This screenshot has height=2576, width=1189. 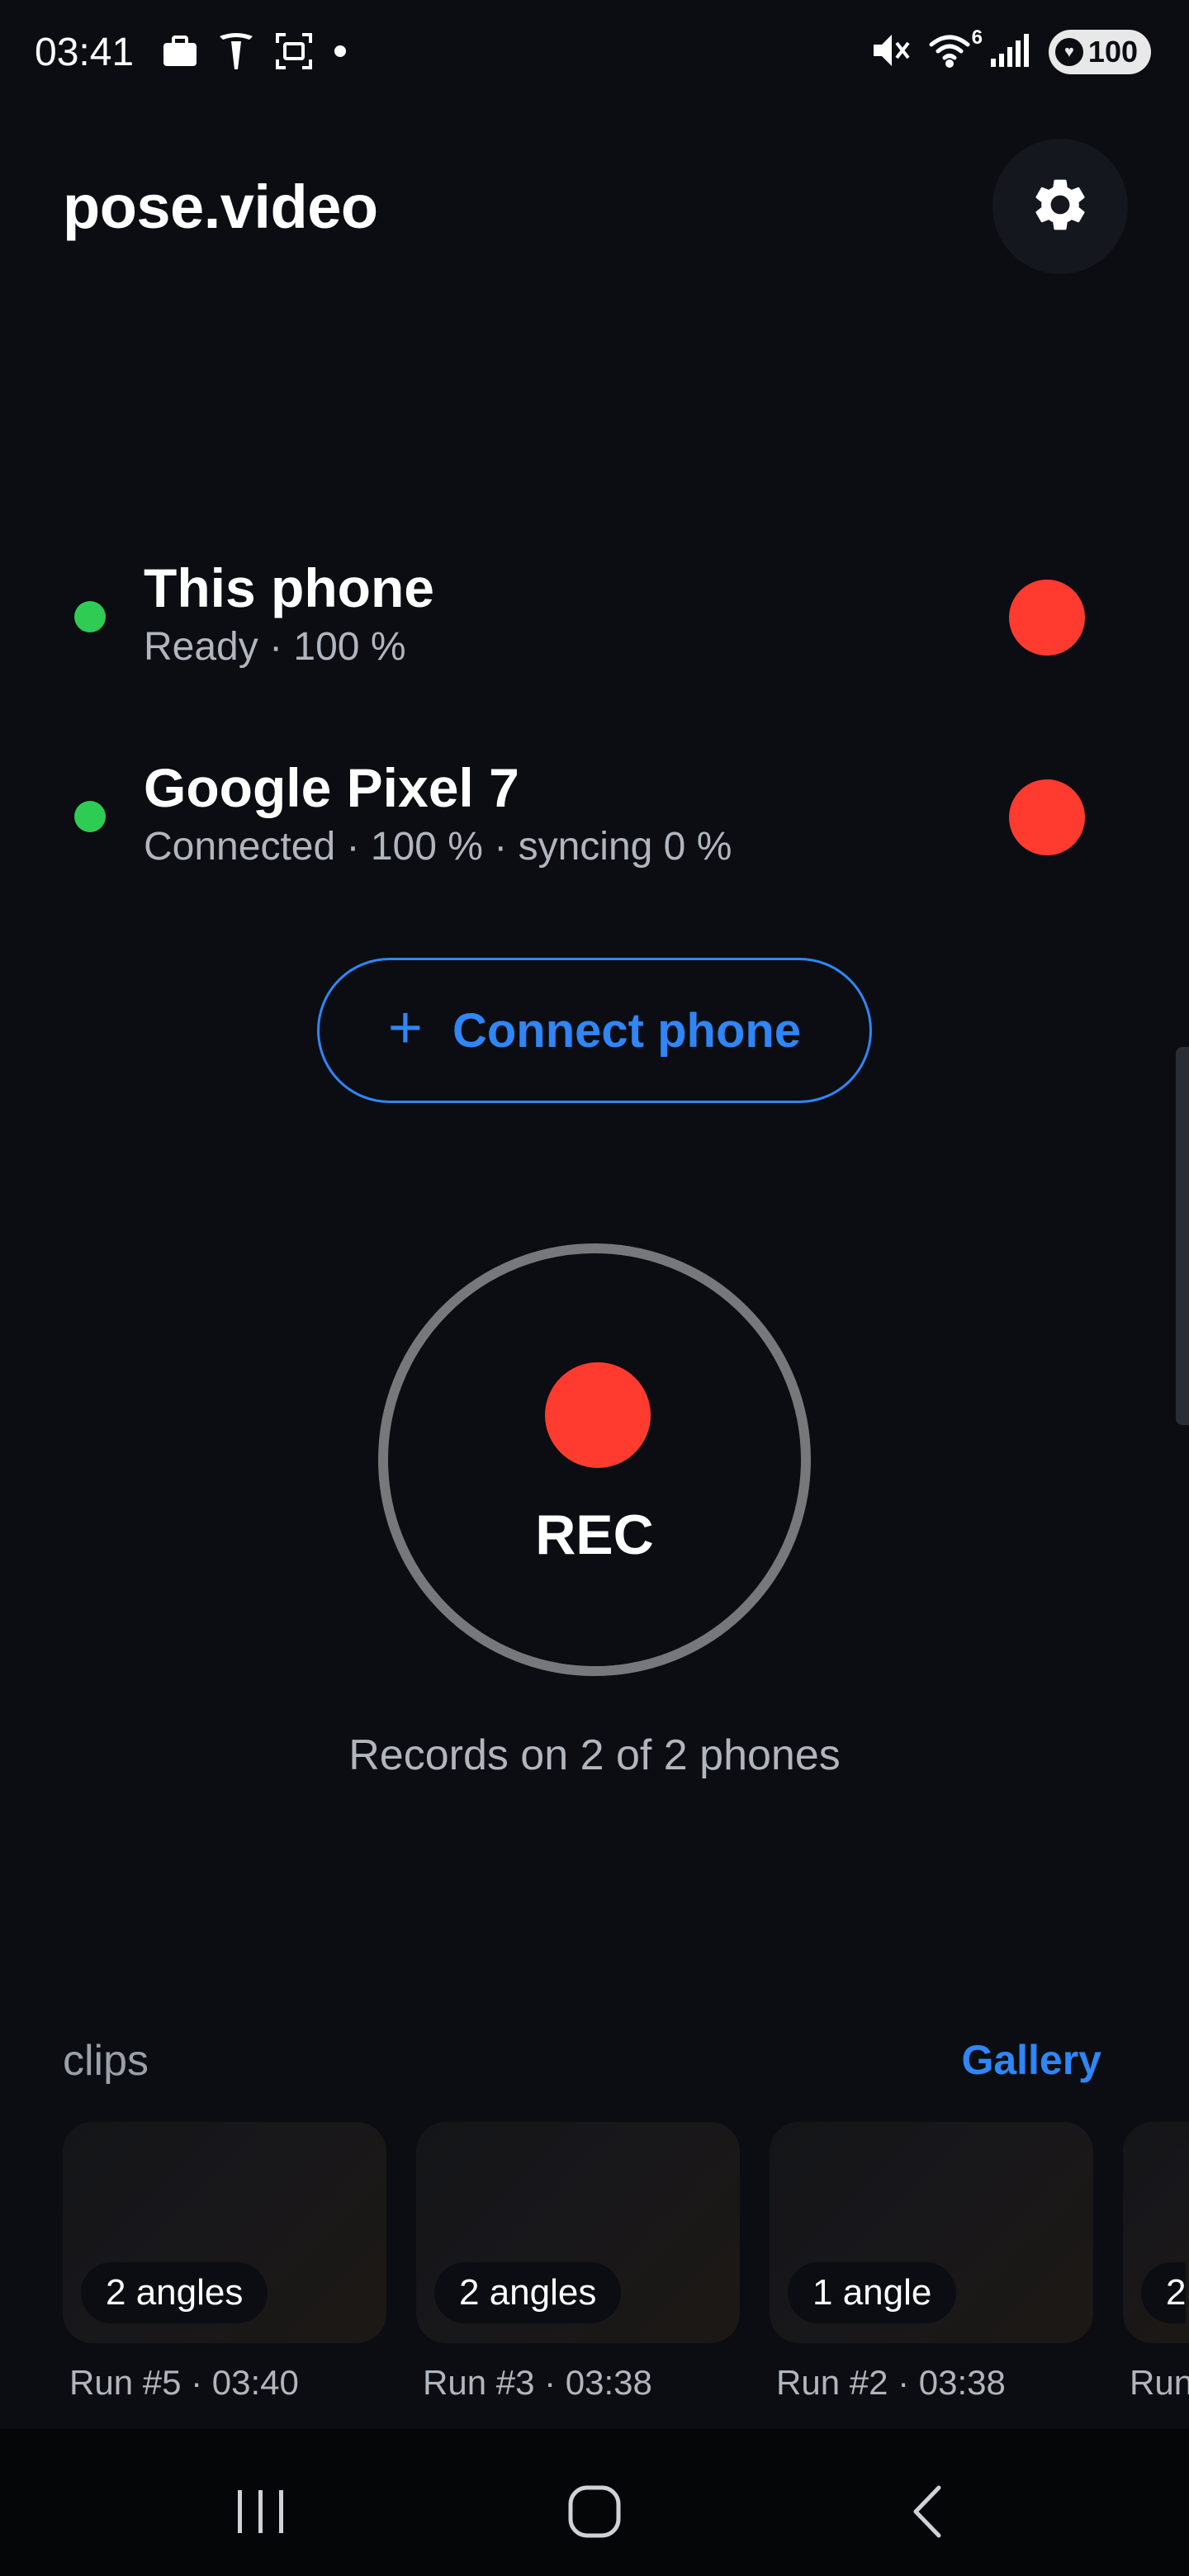 I want to click on back-icon, so click(x=928, y=2513).